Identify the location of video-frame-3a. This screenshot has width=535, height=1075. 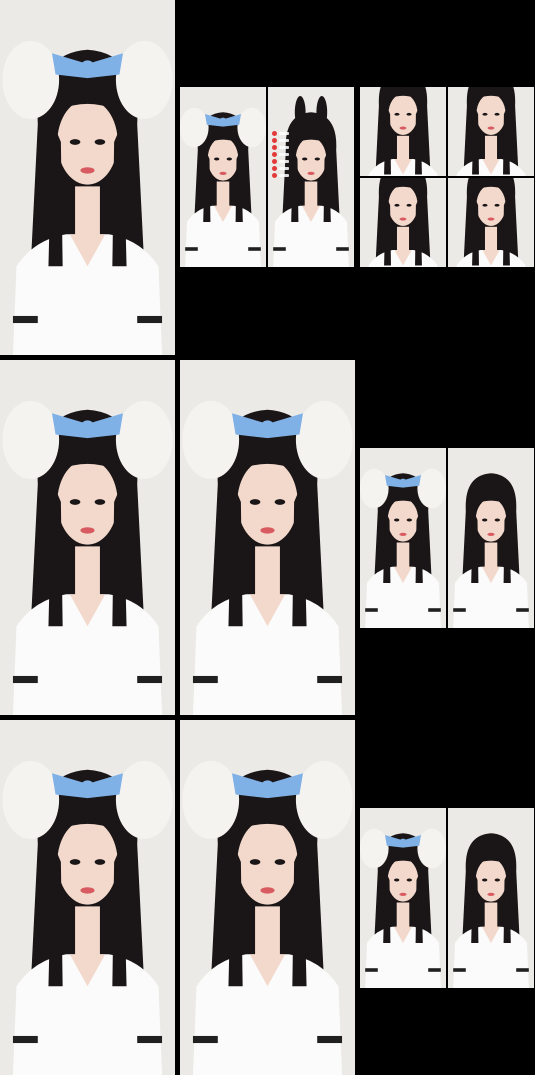
(403, 131).